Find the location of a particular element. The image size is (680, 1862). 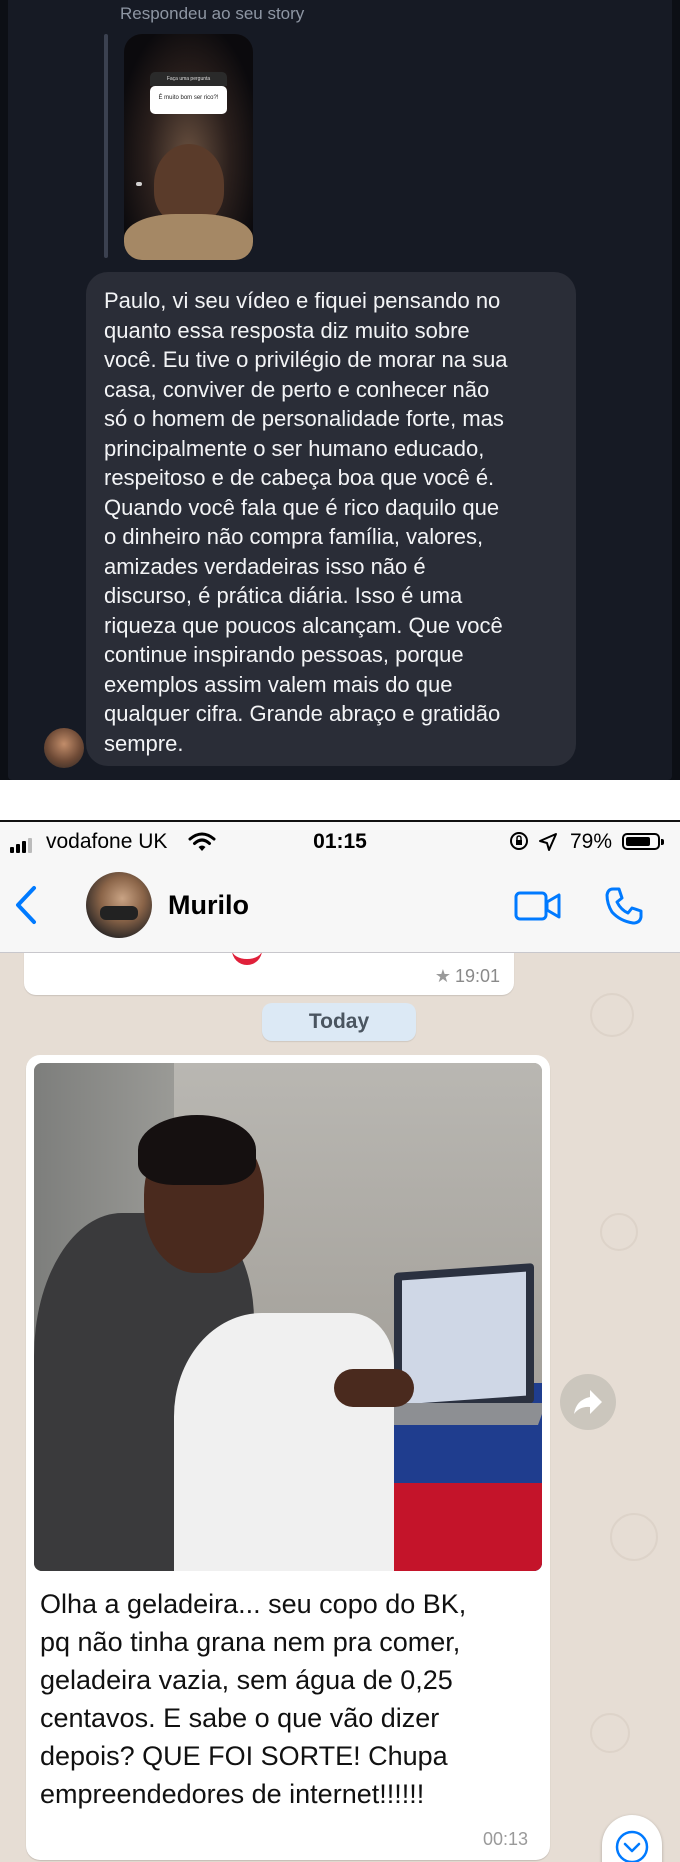

forward-arrow-icon is located at coordinates (588, 1402).